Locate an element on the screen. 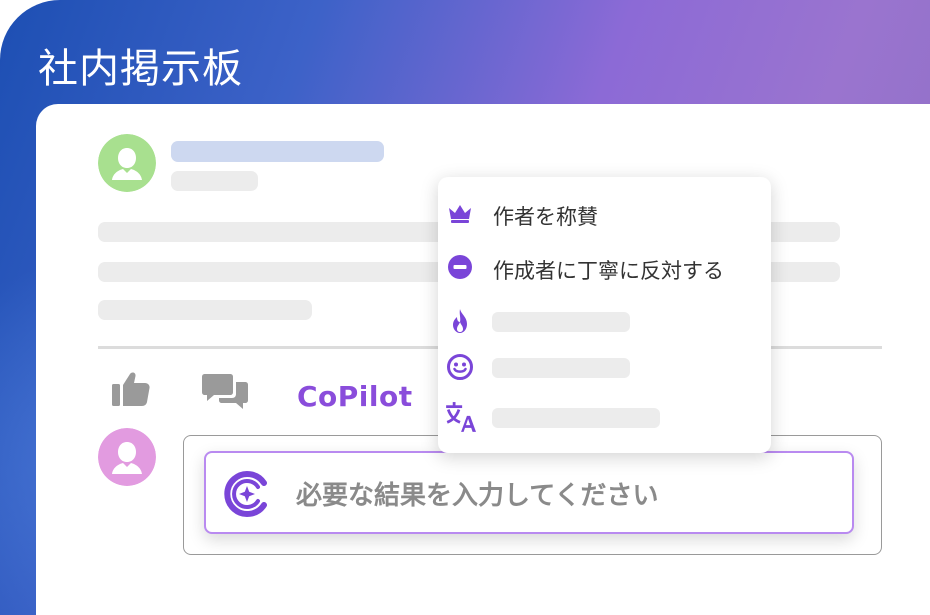  thumbs-up-icon is located at coordinates (131, 389).